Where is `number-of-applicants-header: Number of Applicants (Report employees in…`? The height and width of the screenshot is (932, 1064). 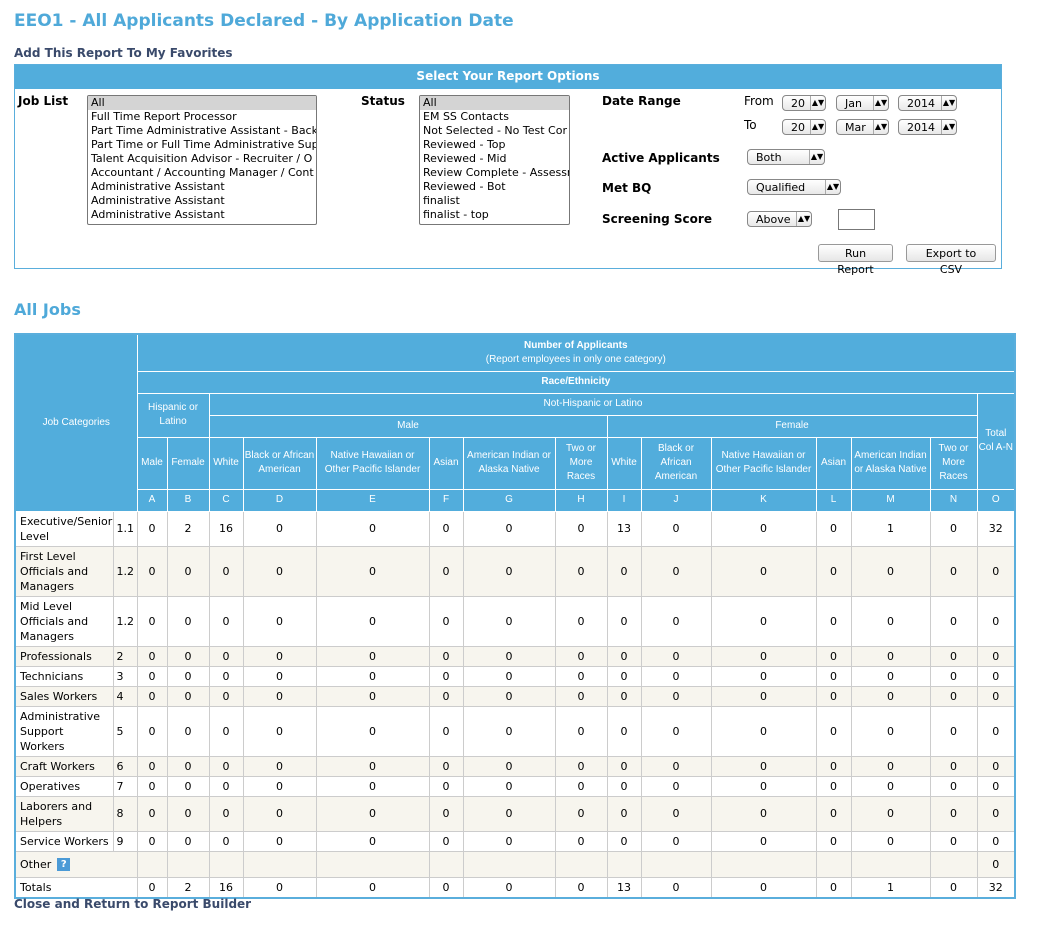
number-of-applicants-header: Number of Applicants (Report employees in… is located at coordinates (576, 352).